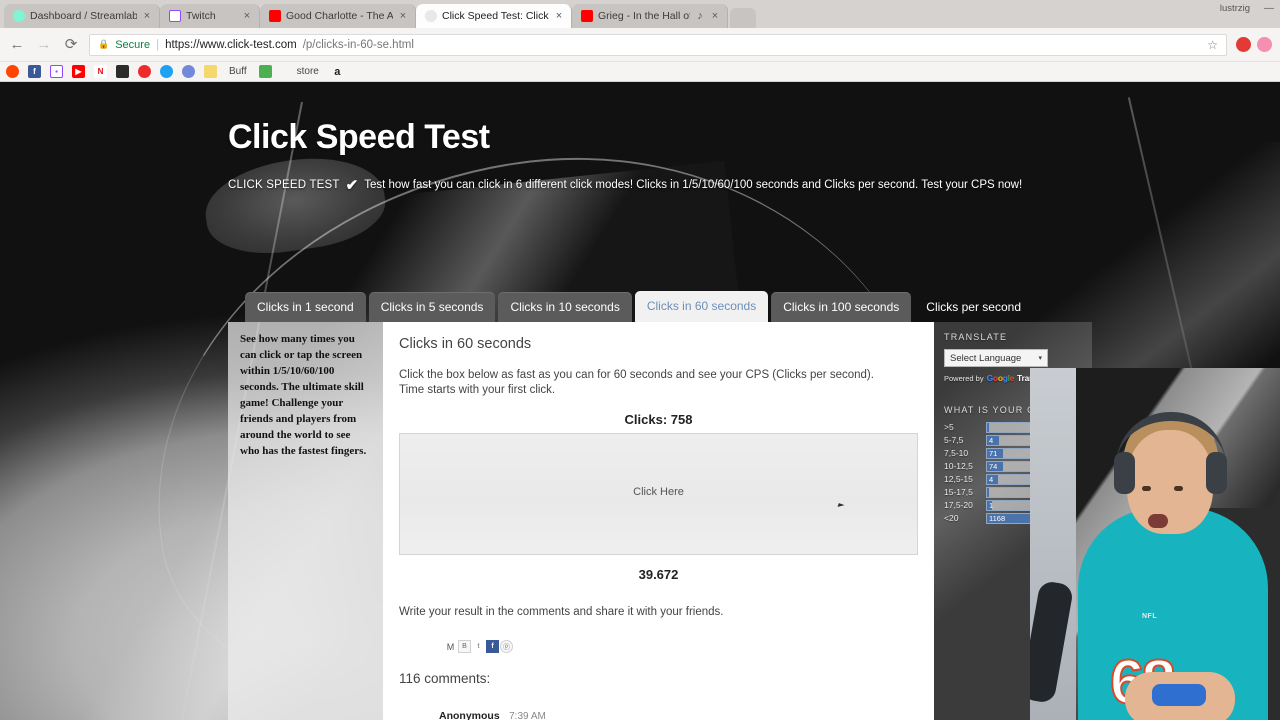  What do you see at coordinates (34, 71) in the screenshot?
I see `facebook-bookmark-icon: f` at bounding box center [34, 71].